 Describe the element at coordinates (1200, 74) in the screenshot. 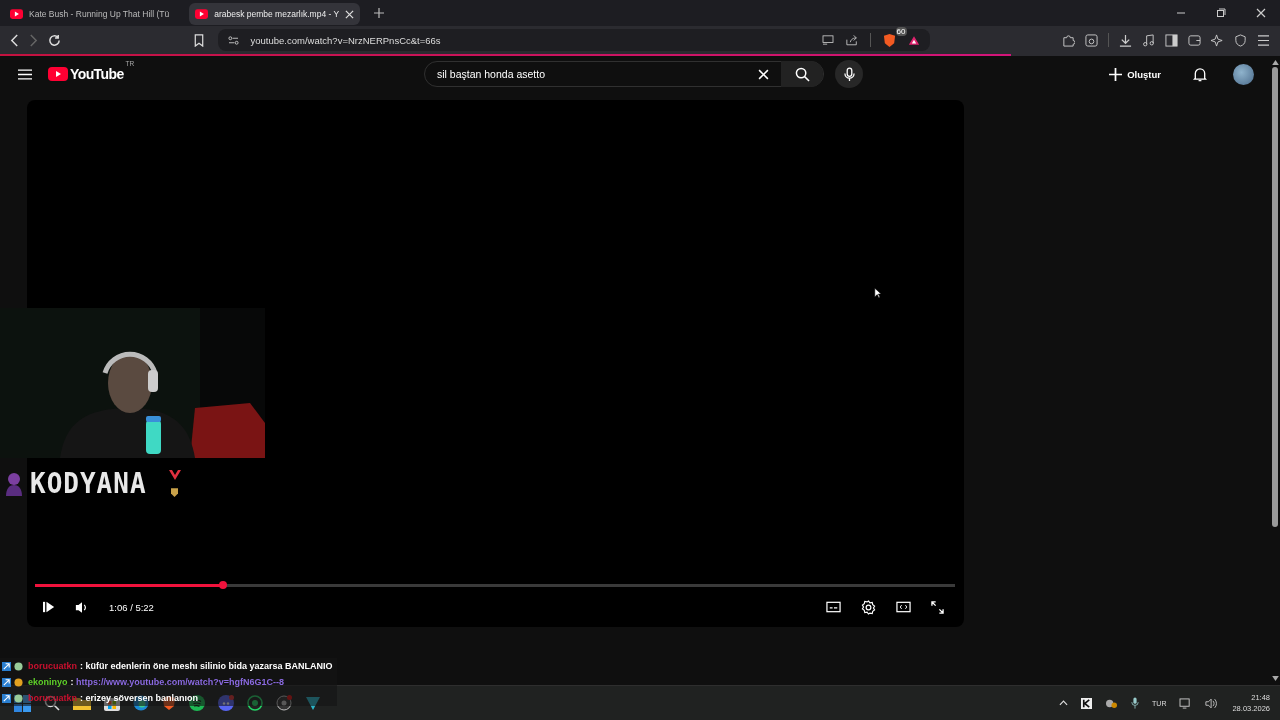

I see `notification-bell-icon` at that location.